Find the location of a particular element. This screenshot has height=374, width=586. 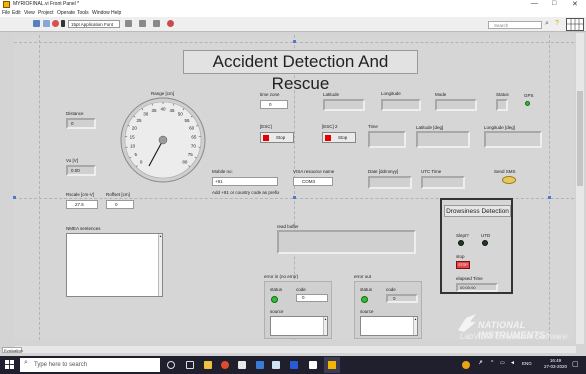

error-in-source-scrollbar: ▲ is located at coordinates (325, 326).